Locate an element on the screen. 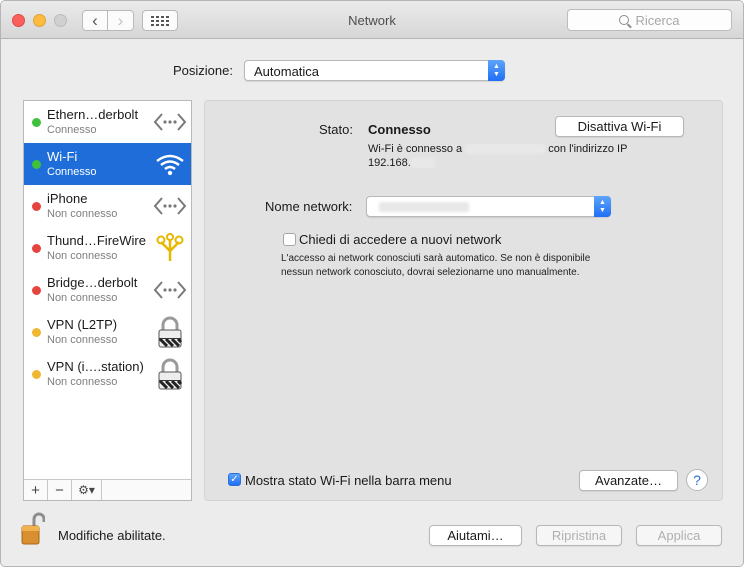 This screenshot has width=744, height=567. location-value: Automatica is located at coordinates (287, 71).